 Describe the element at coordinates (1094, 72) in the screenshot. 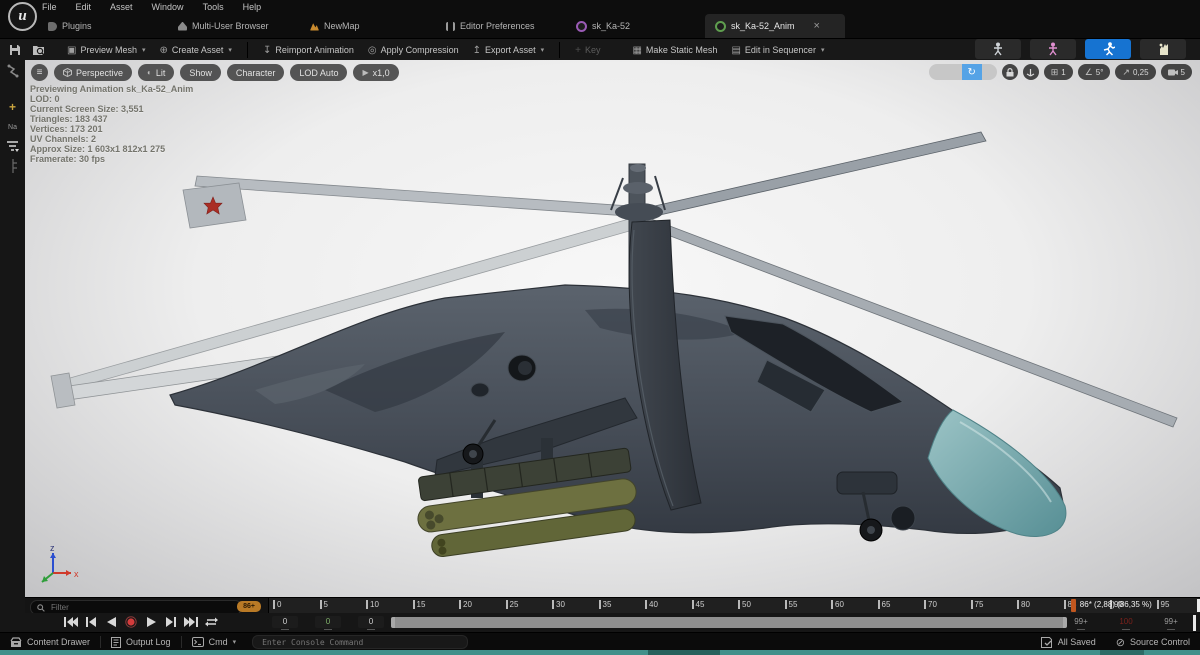

I see `rotation-snap-button: ∠ 5°` at that location.